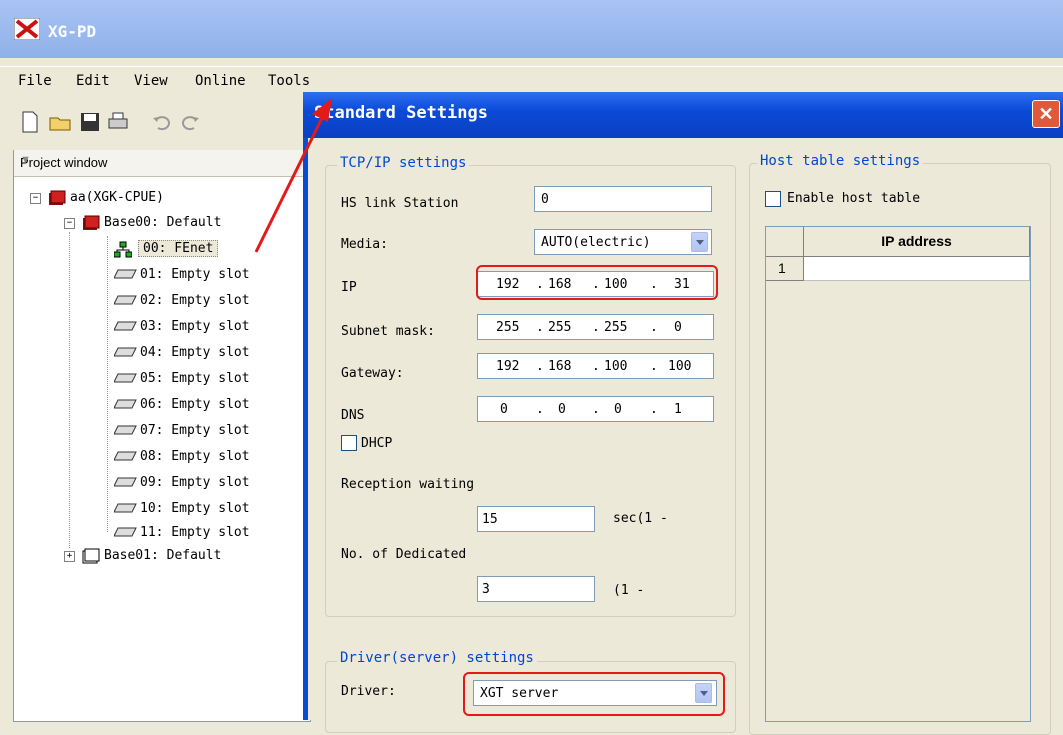 The height and width of the screenshot is (735, 1063). I want to click on enable-host-table-checkbox, so click(773, 199).